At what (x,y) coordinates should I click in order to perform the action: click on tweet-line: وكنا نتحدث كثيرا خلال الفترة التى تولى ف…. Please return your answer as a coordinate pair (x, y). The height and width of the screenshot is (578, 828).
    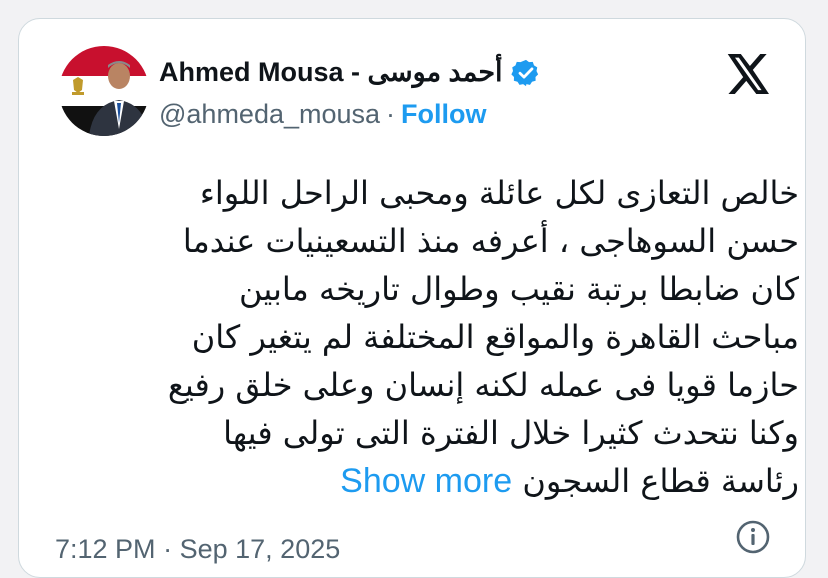
    Looking at the image, I should click on (511, 433).